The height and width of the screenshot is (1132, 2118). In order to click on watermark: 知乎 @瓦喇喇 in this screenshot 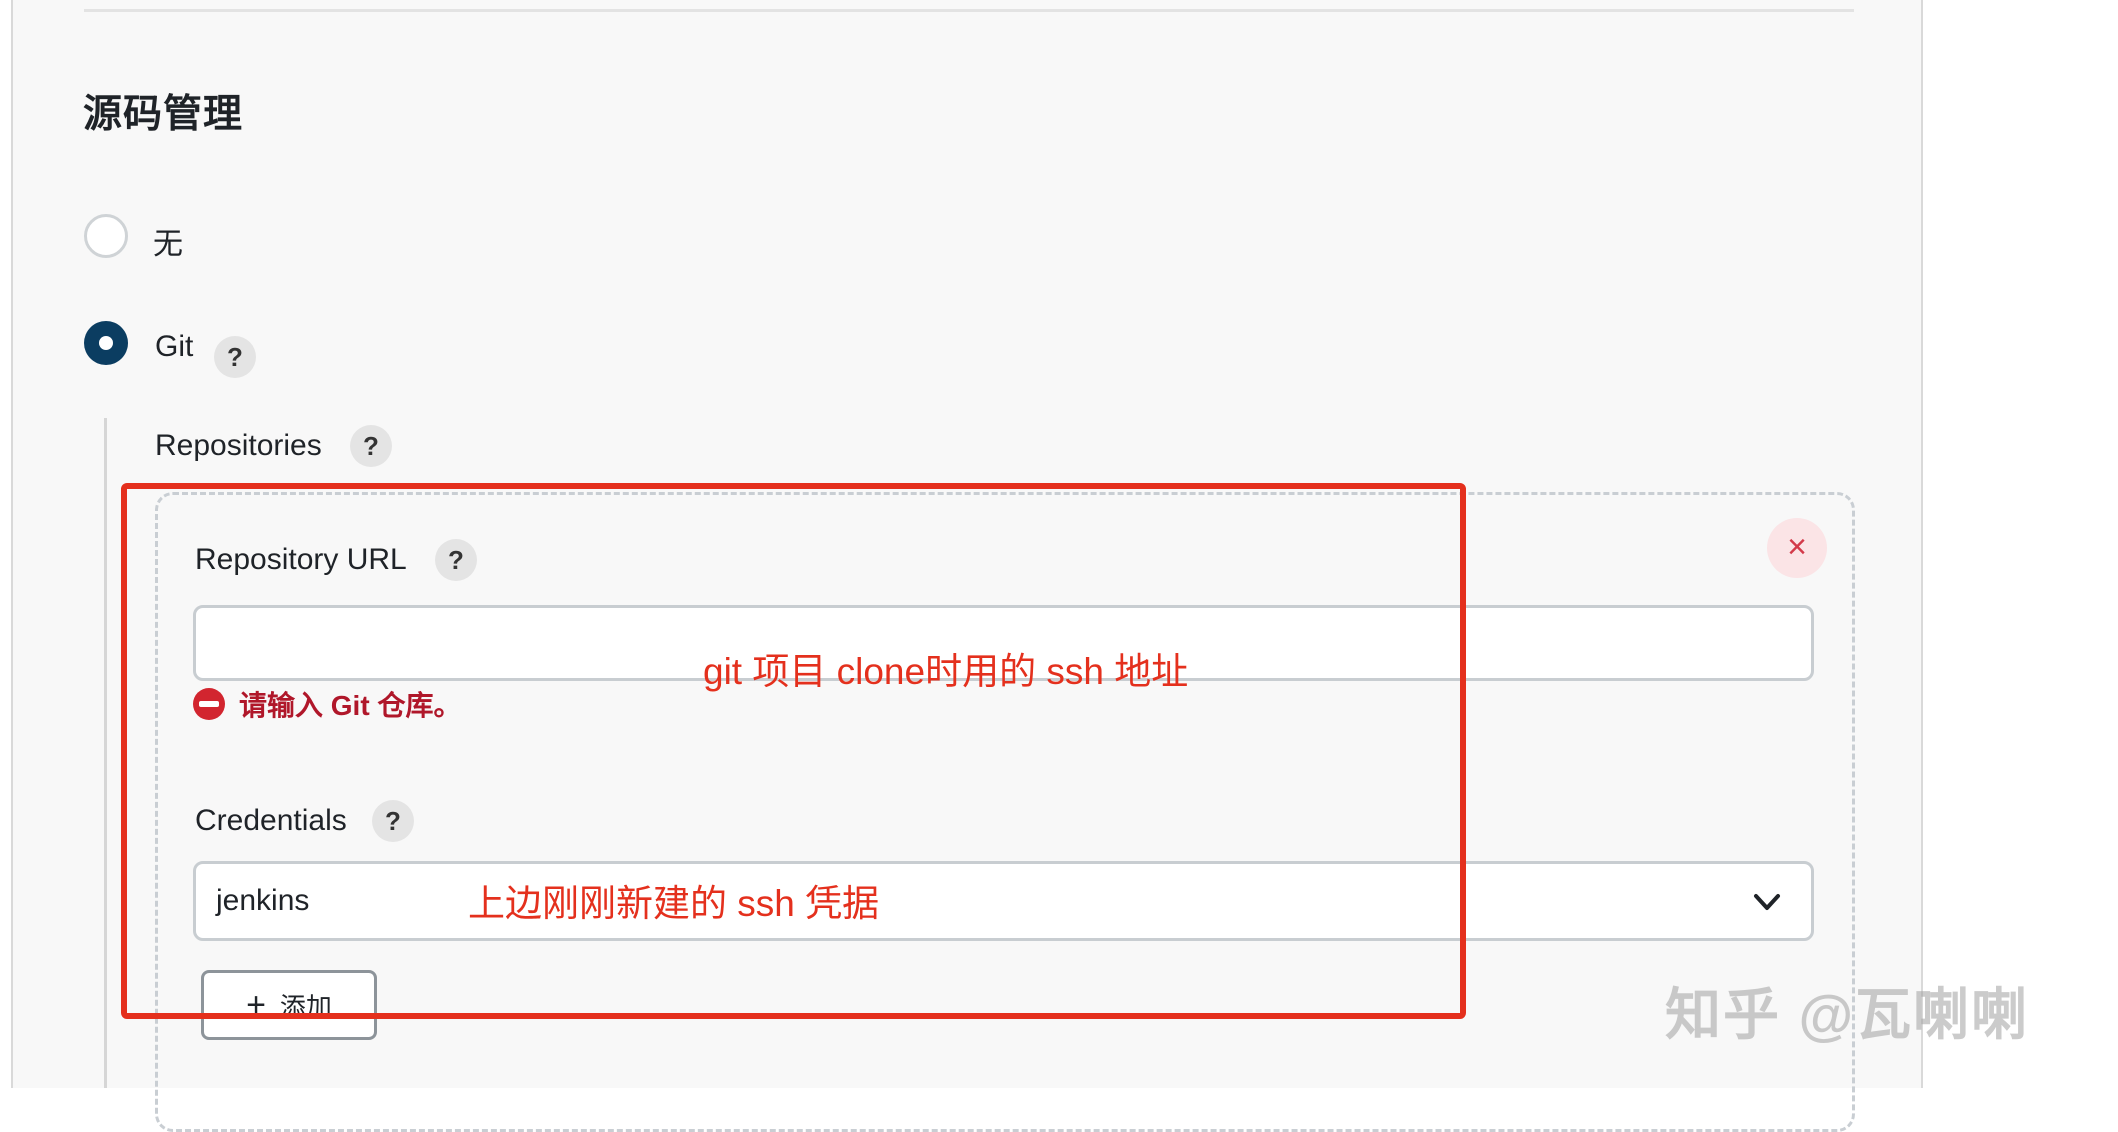, I will do `click(1847, 1014)`.